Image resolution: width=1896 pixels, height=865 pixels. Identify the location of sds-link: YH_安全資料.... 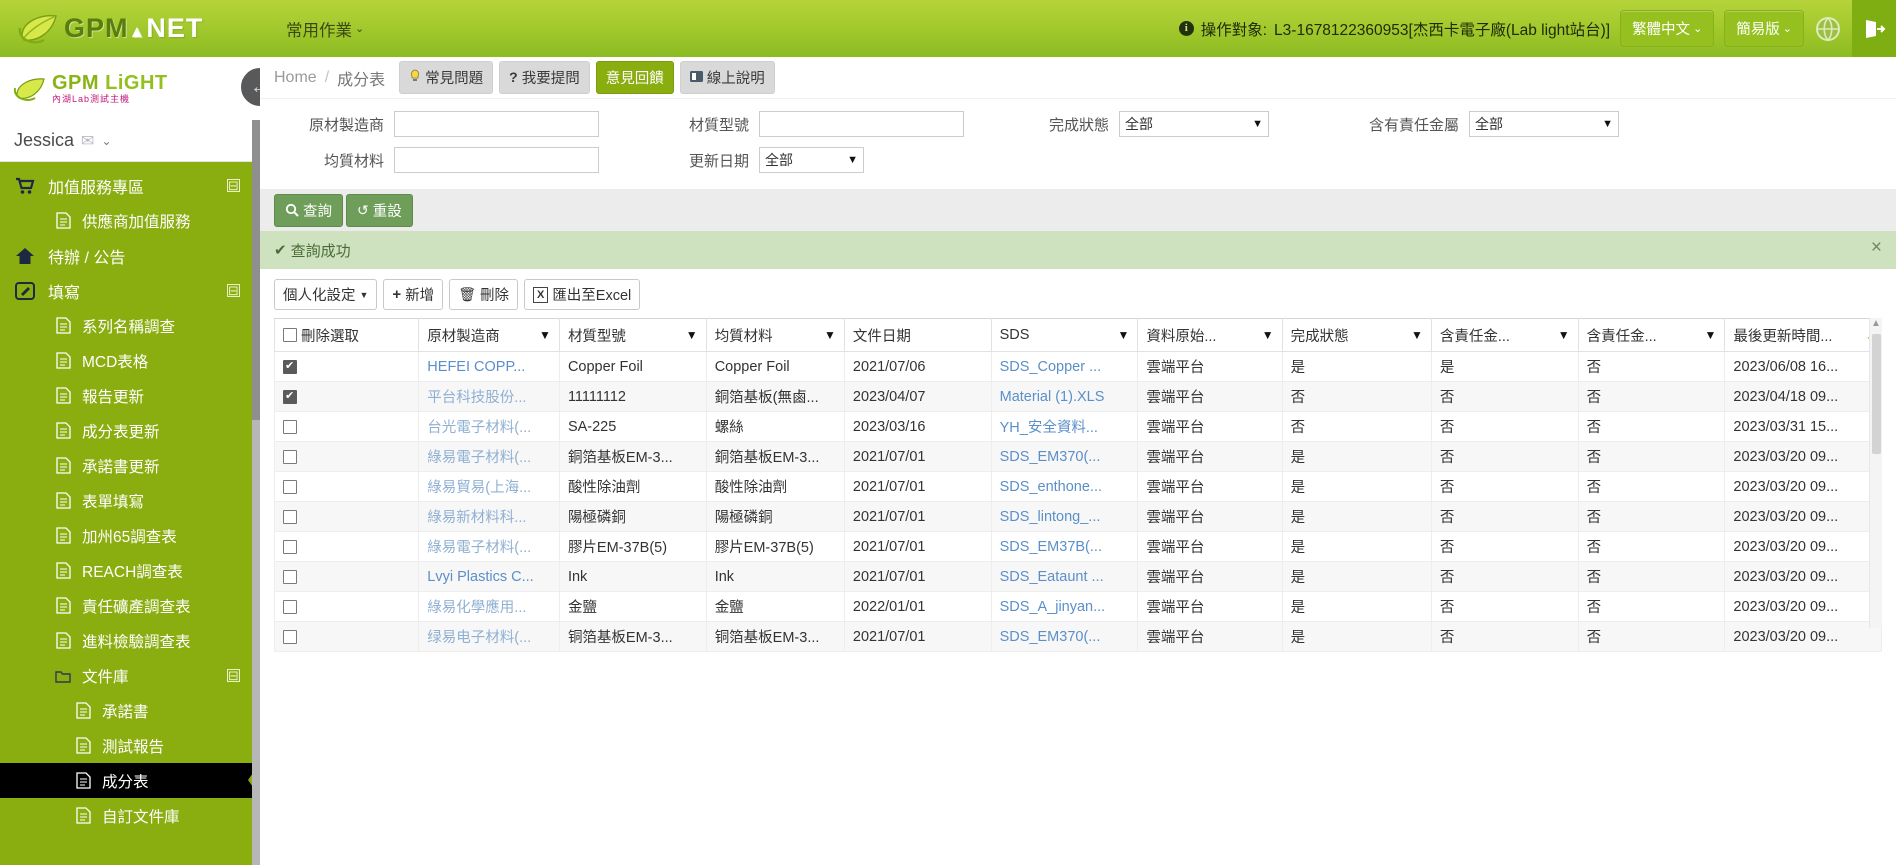
(1049, 428).